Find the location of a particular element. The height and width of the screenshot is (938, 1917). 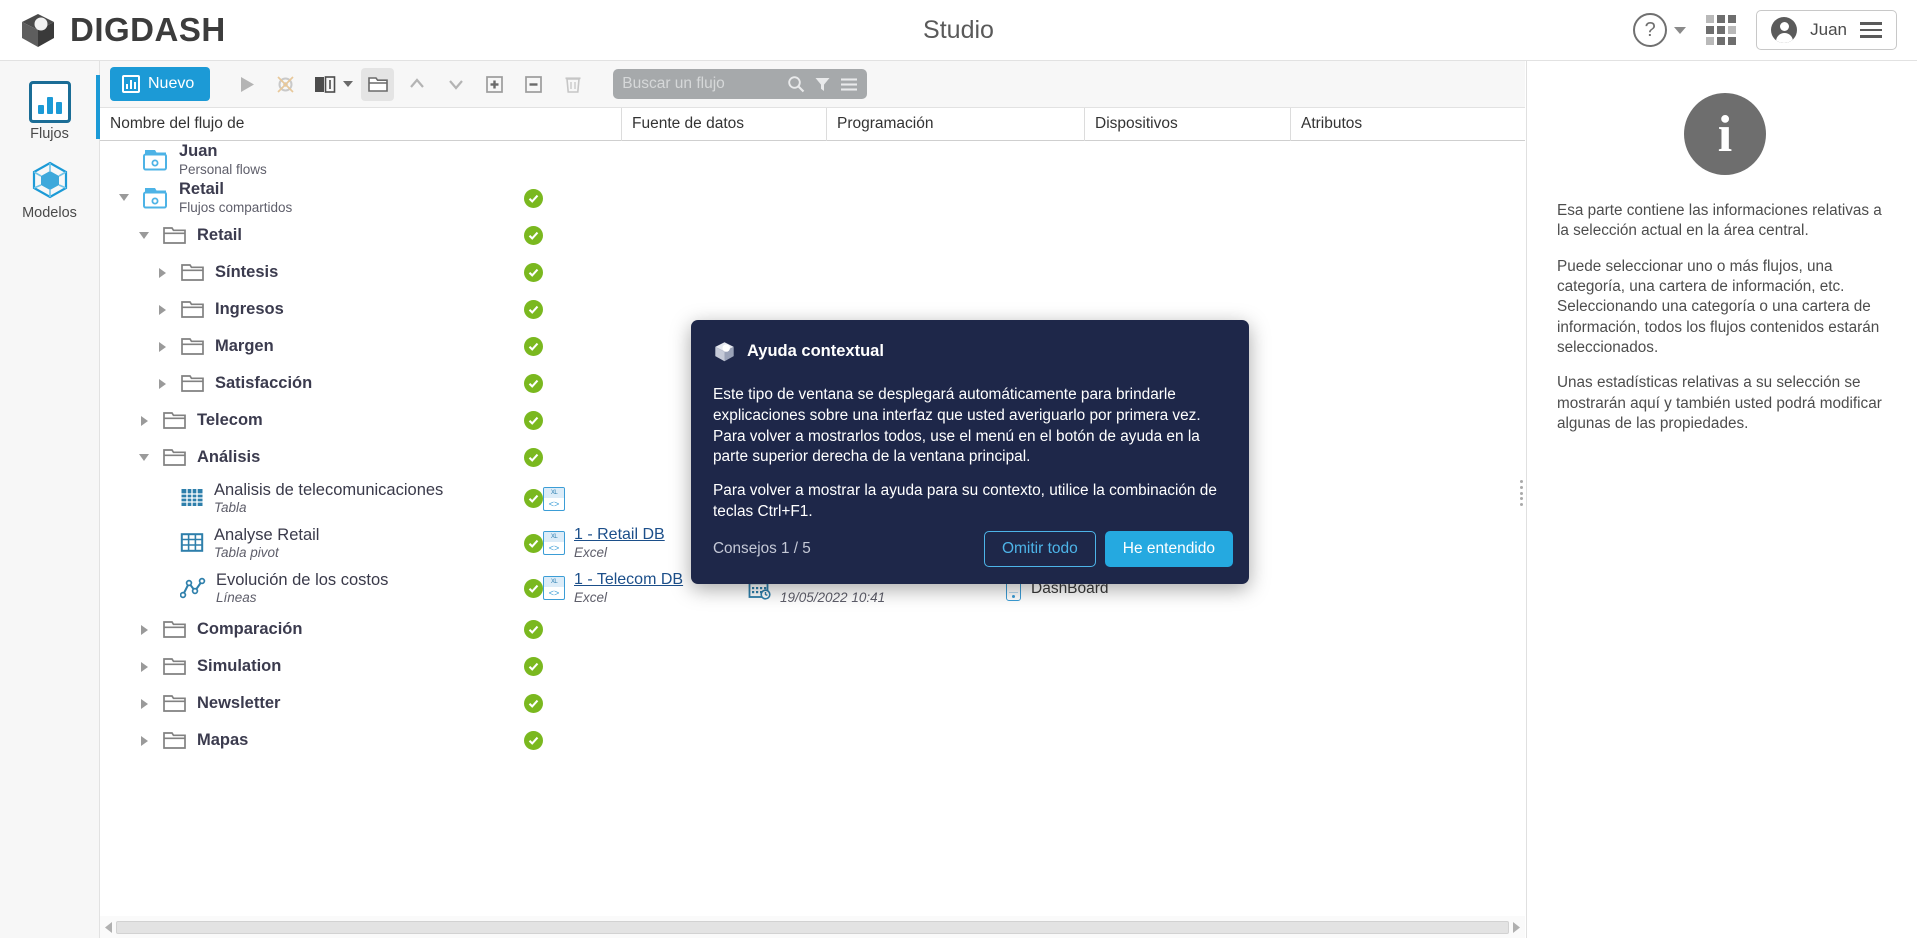

view-mode-button is located at coordinates (324, 84).